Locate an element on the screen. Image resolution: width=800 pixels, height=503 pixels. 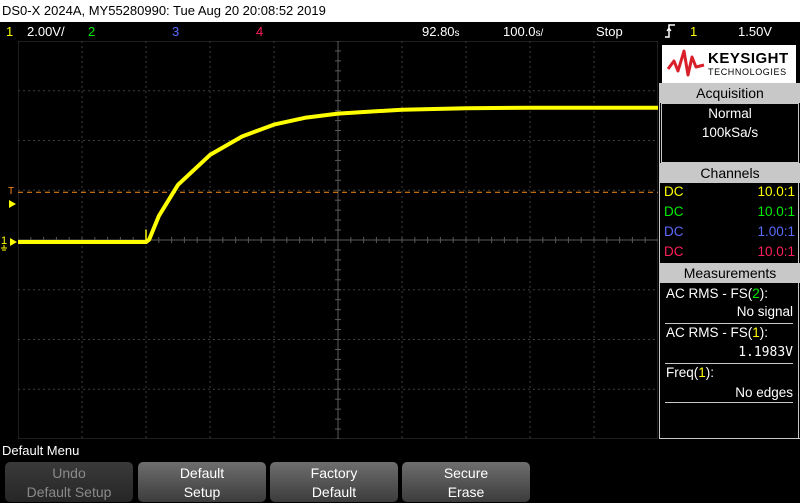
measurement-1-label: AC RMS - FS(2): is located at coordinates (717, 293).